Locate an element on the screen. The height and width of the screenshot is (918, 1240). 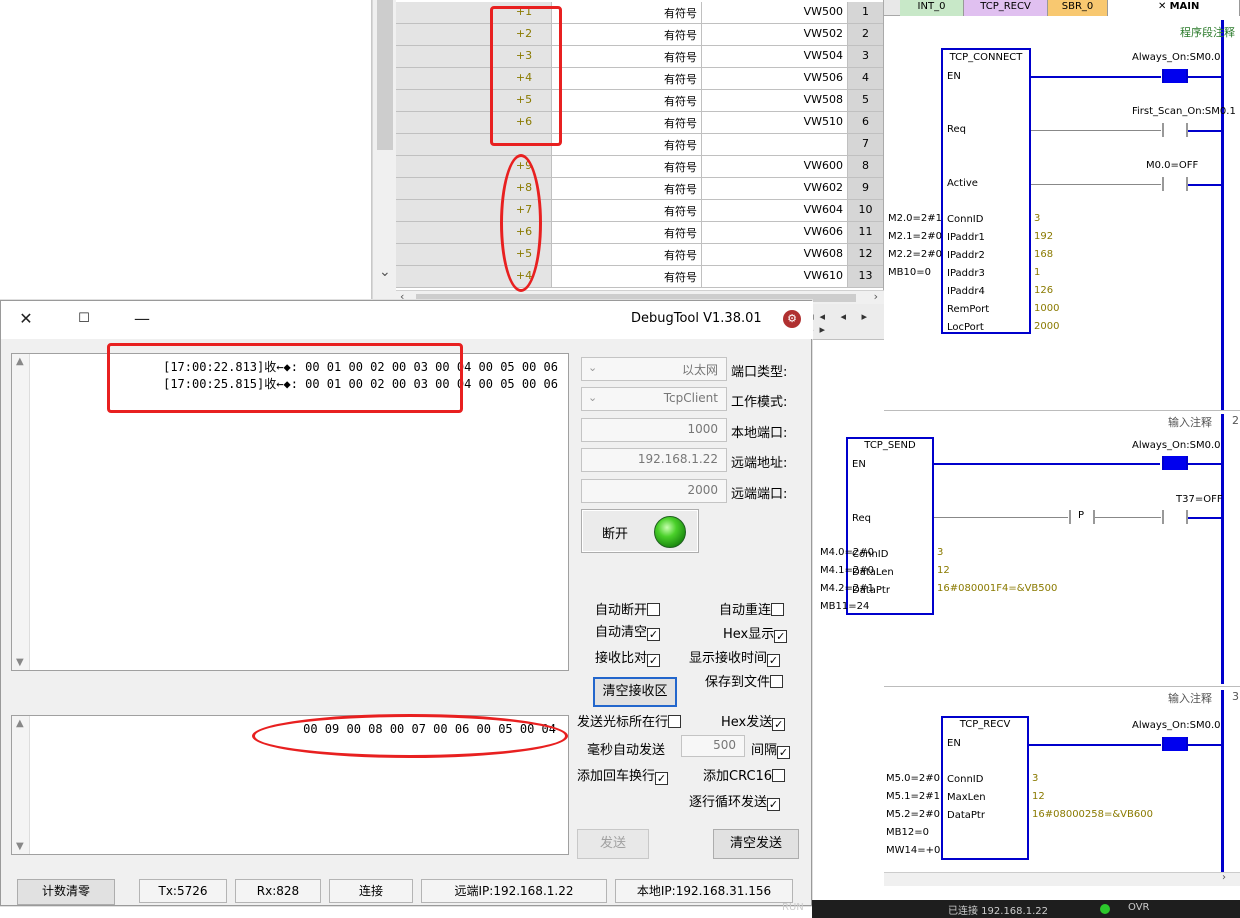
table-row: +8 有符号 VW602 9 is located at coordinates (639, 189).